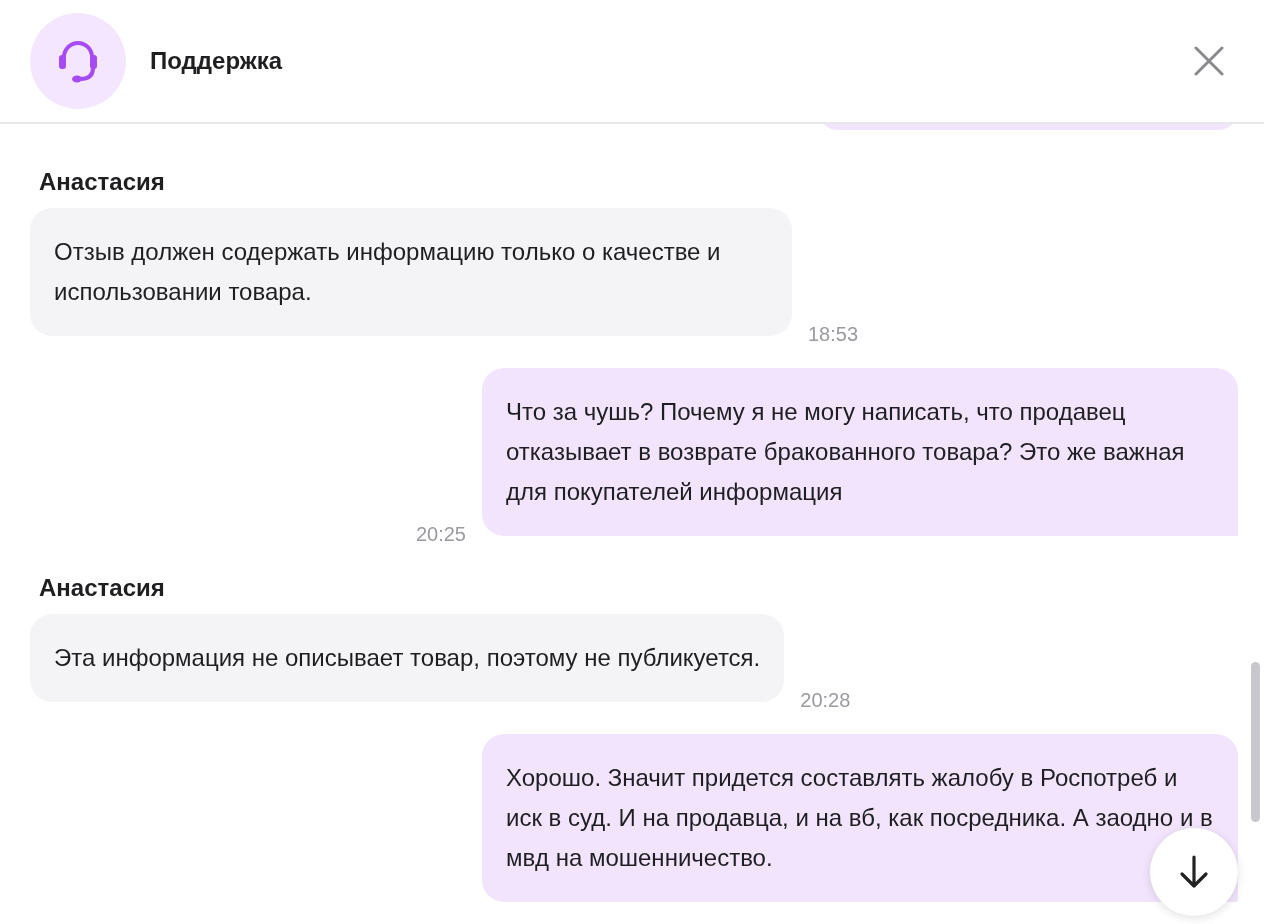 This screenshot has width=1264, height=924. I want to click on message-bubble: Эта информация не описывает товар, поэтому не публикуется., so click(407, 658).